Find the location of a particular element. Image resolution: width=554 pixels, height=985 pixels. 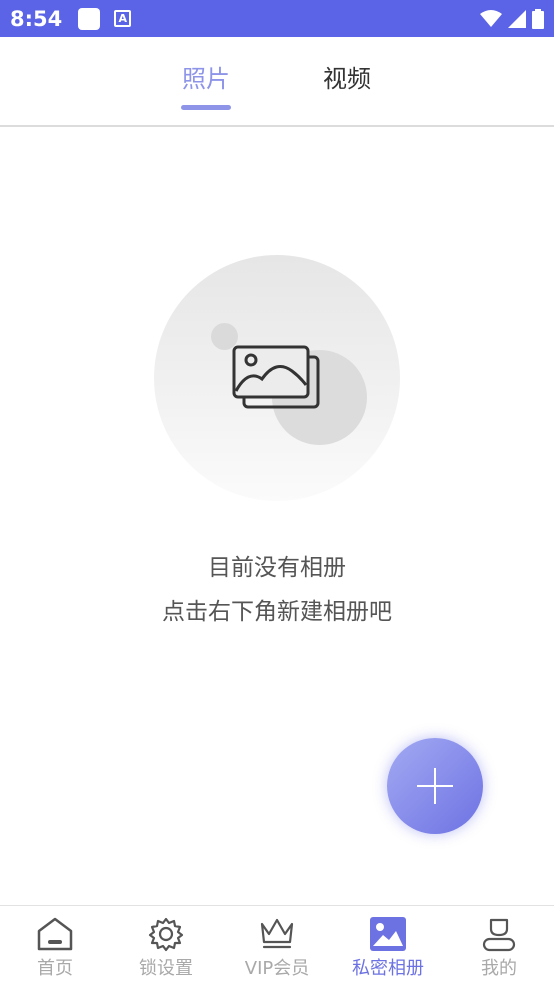

empty-hint: 点击右下角新建相册吧 is located at coordinates (277, 612).